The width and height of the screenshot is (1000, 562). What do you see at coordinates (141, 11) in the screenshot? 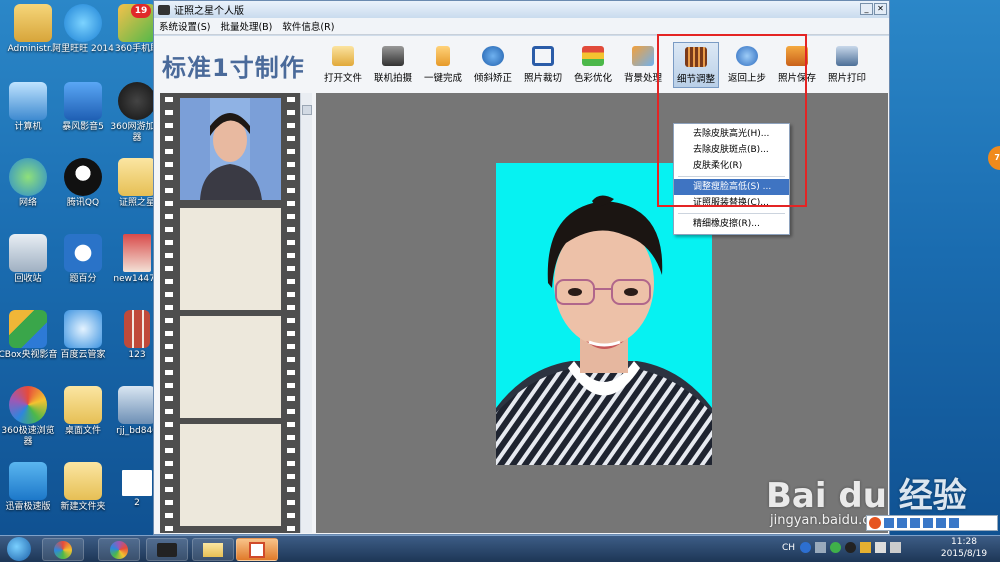
I see `notification-badge: 19` at bounding box center [141, 11].